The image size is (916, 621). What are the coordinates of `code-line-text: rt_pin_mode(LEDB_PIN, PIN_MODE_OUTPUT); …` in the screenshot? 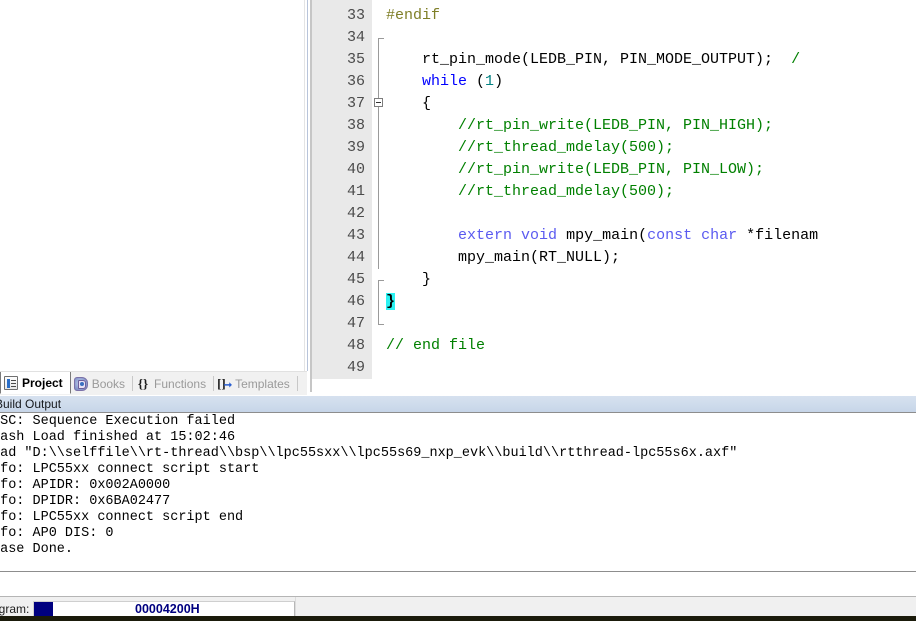 It's located at (593, 59).